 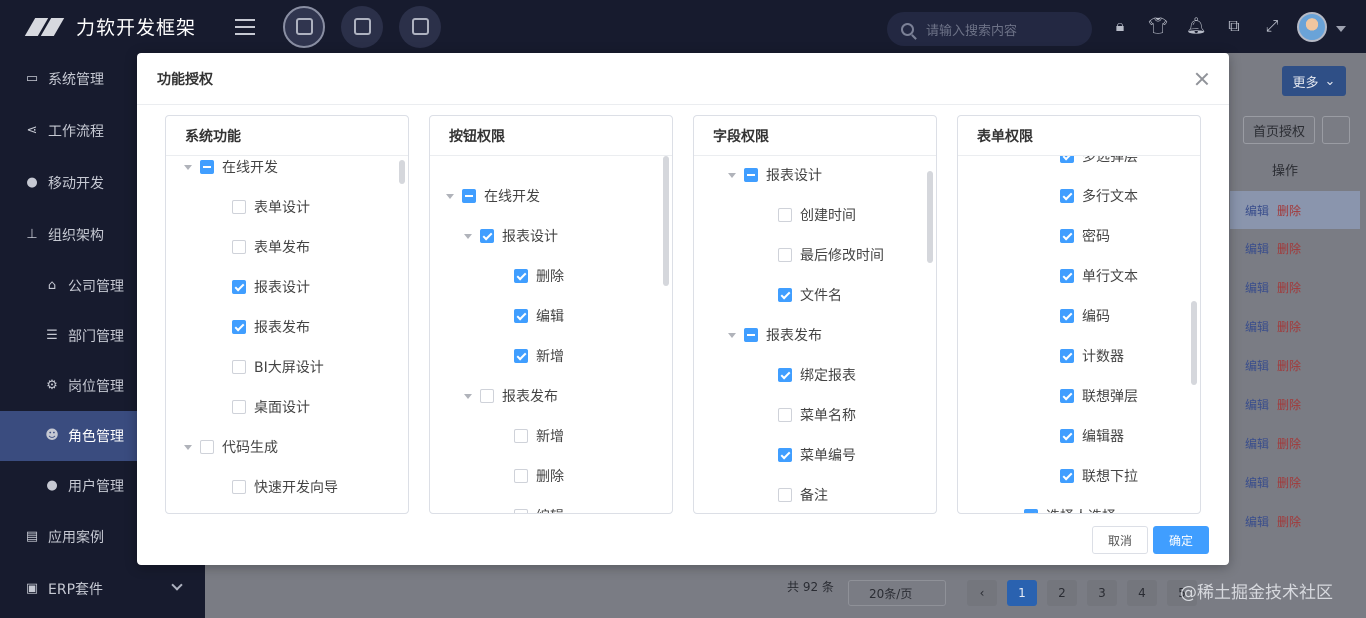 What do you see at coordinates (1070, 508) in the screenshot?
I see `tree-node: 选择人选择` at bounding box center [1070, 508].